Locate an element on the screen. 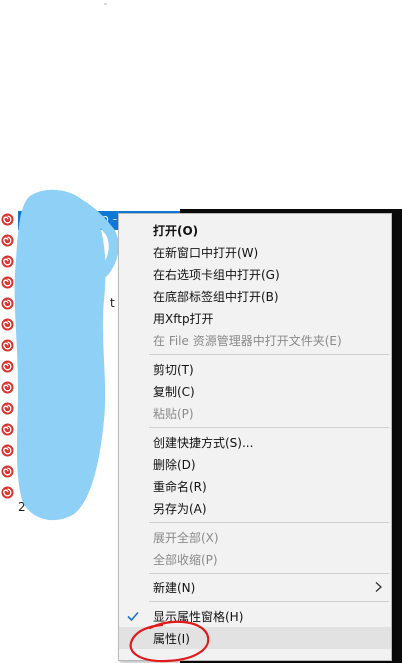 This screenshot has height=663, width=402. menu-item-label: 复制(C) is located at coordinates (174, 392).